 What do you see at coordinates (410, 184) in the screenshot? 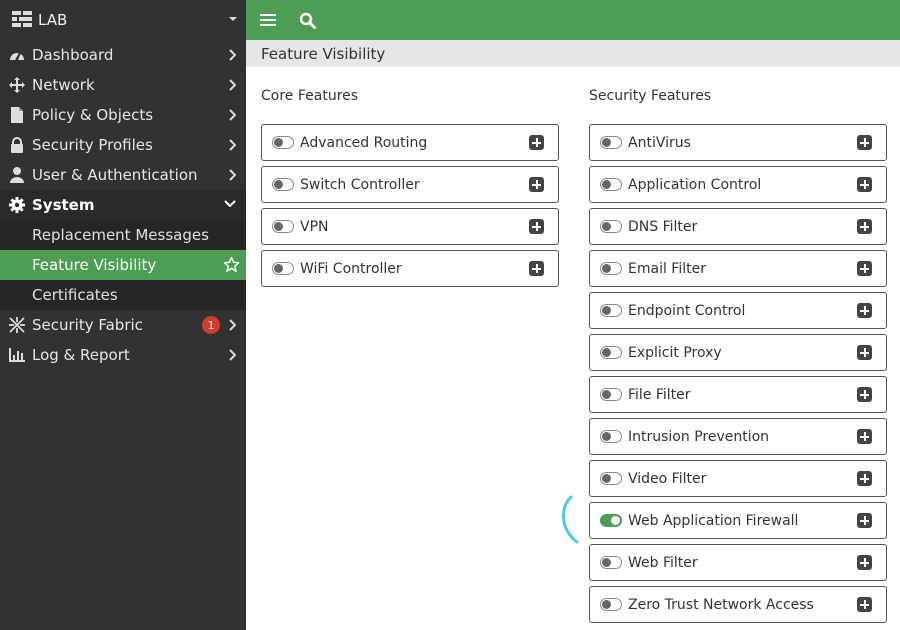
I see `feature-row: Switch Controller` at bounding box center [410, 184].